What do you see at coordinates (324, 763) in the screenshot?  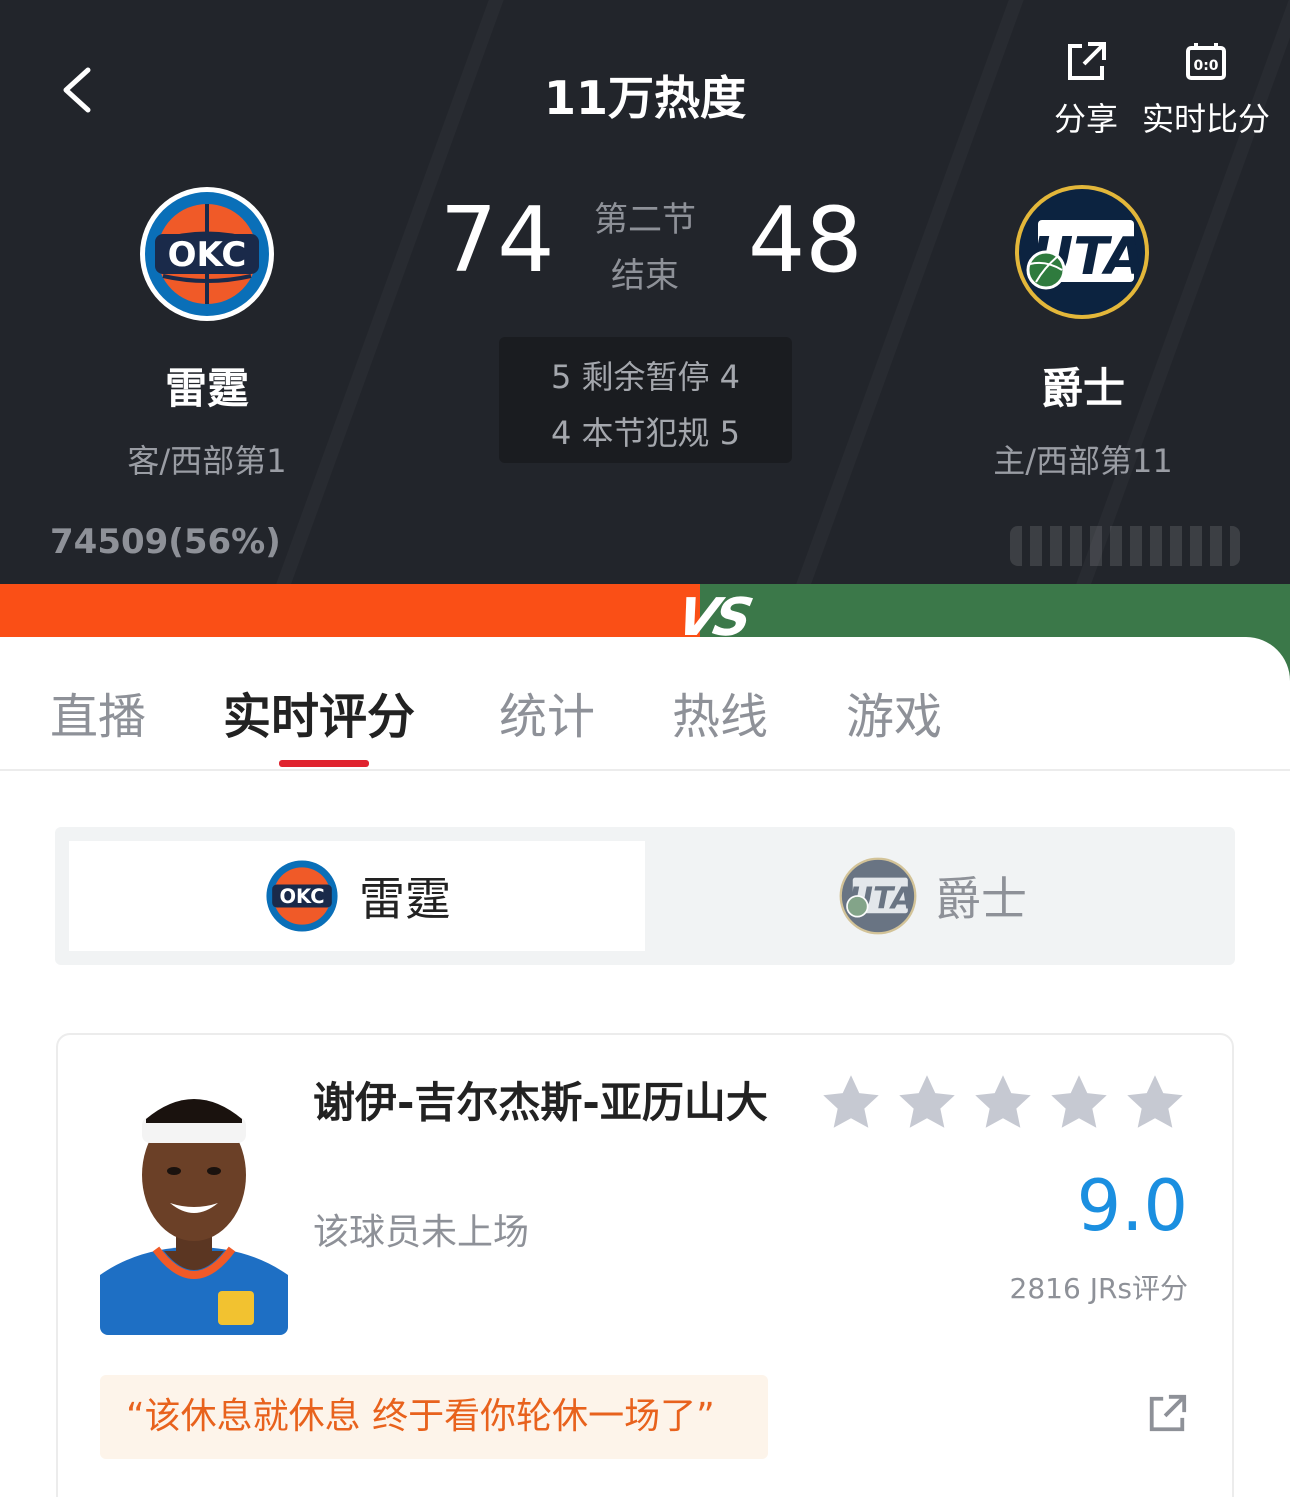 I see `tab-active-indicator` at bounding box center [324, 763].